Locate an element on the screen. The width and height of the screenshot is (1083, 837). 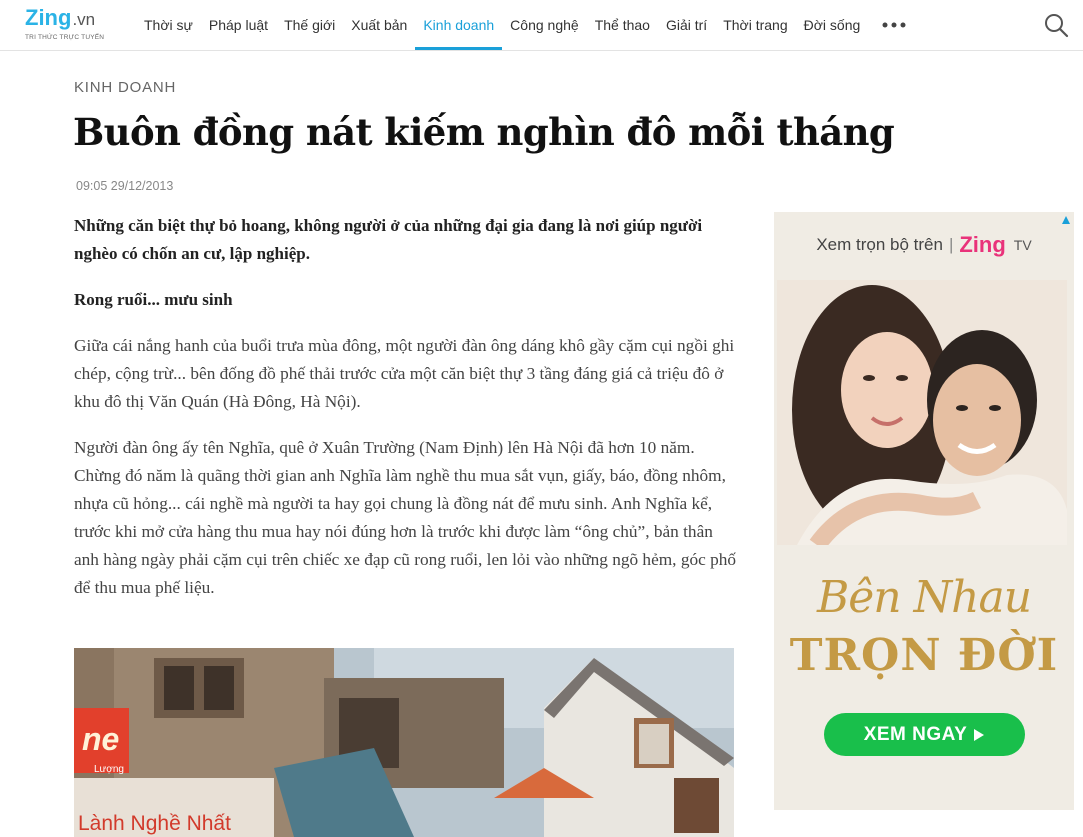
logo-text: Zing is located at coordinates (48, 17).